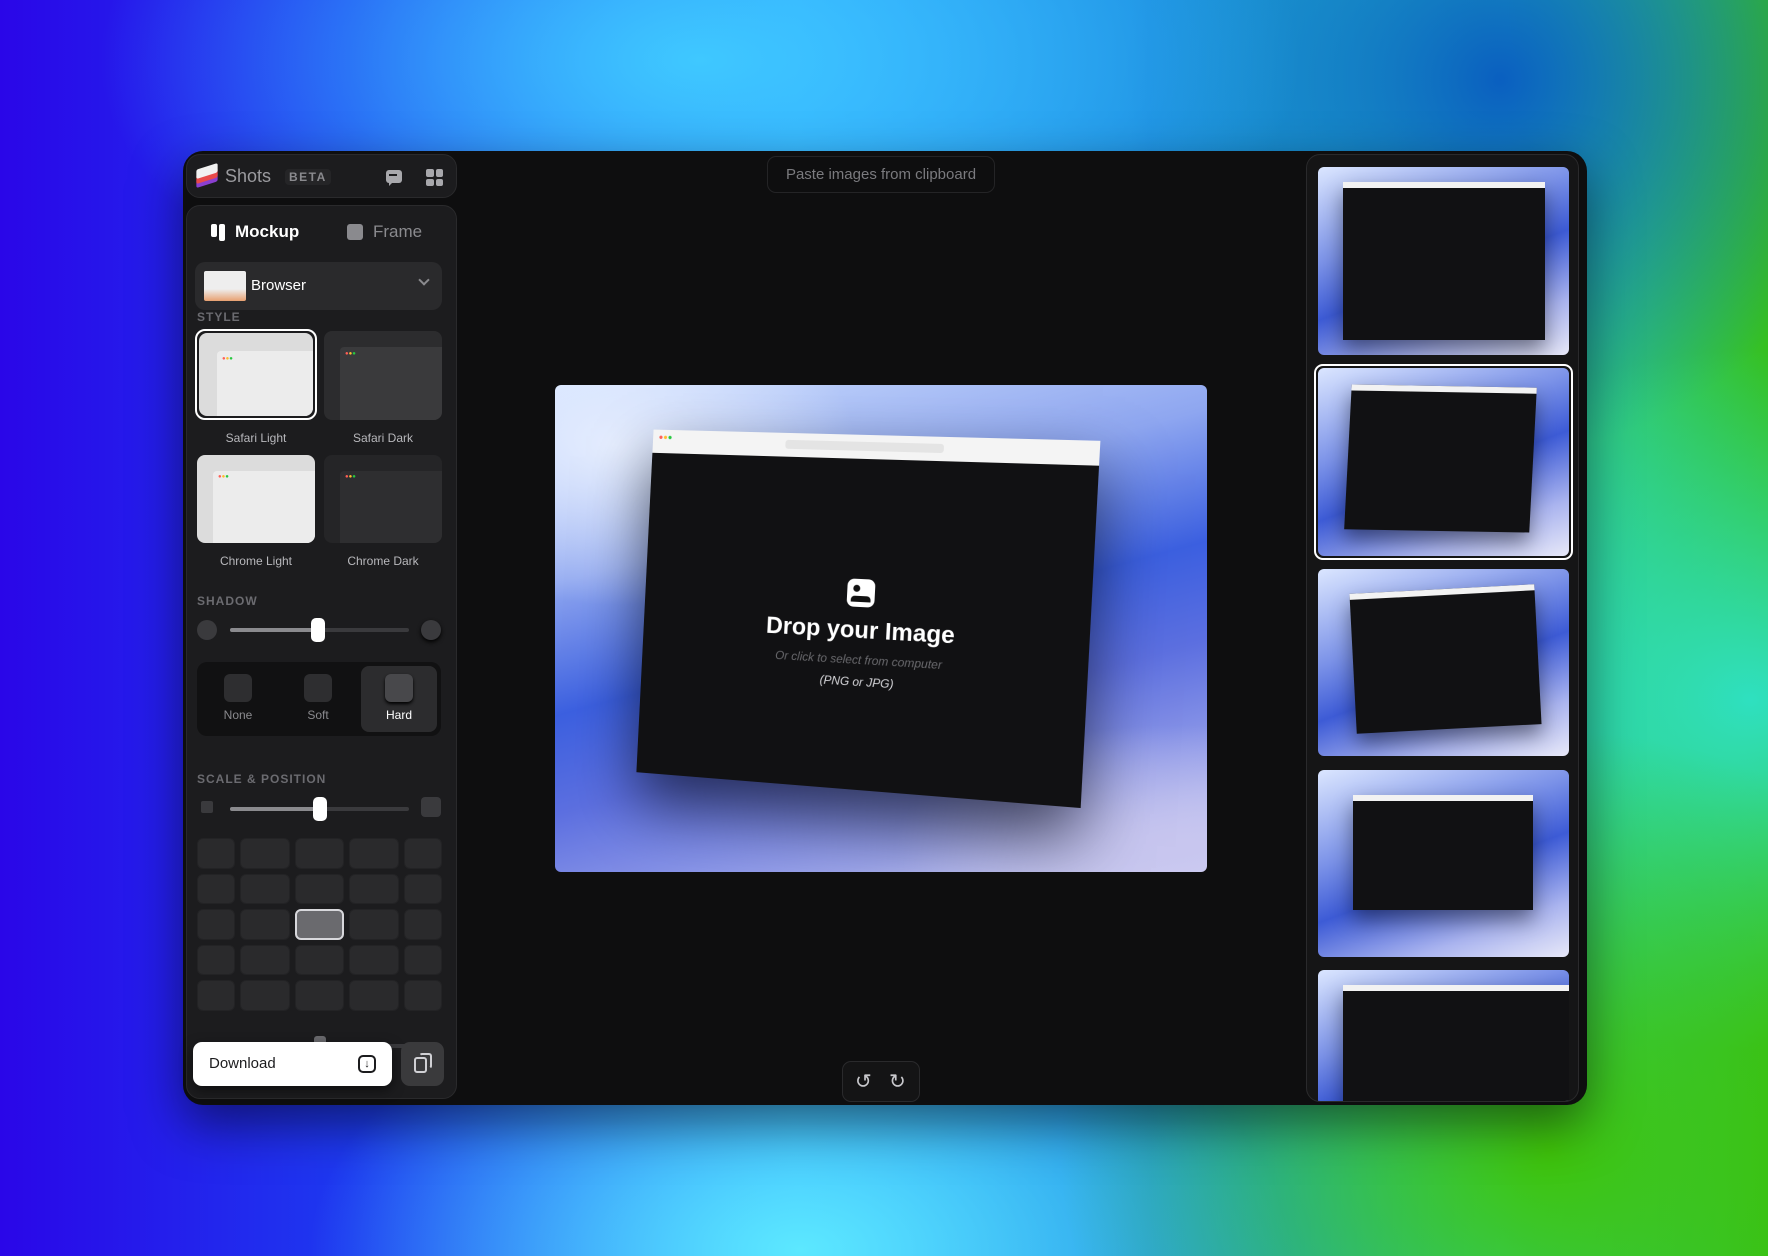  What do you see at coordinates (238, 715) in the screenshot?
I see `option-label: None` at bounding box center [238, 715].